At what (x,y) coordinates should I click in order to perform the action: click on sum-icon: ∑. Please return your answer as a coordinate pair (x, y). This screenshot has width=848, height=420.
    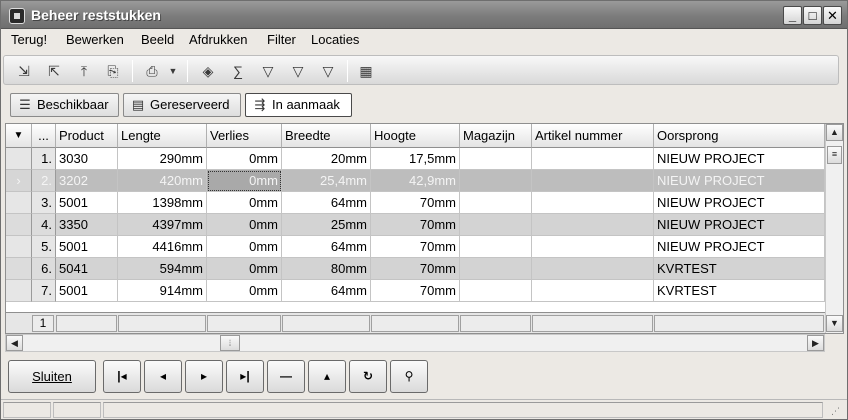
    Looking at the image, I should click on (238, 71).